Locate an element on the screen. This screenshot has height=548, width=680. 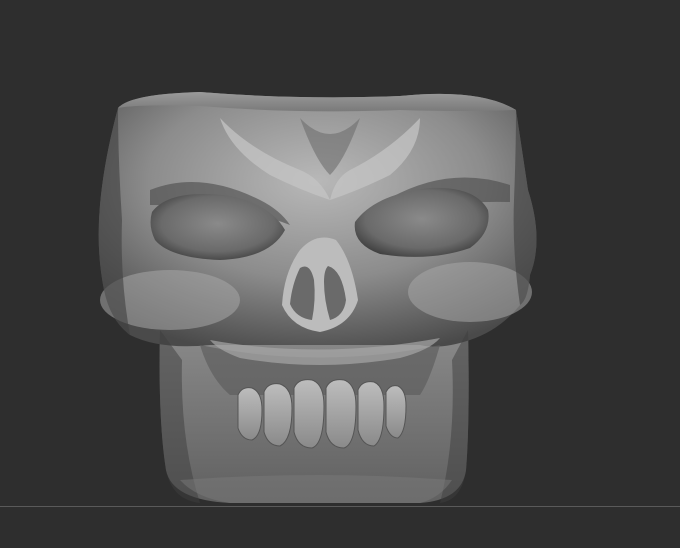
cheekbone-right is located at coordinates (470, 292).